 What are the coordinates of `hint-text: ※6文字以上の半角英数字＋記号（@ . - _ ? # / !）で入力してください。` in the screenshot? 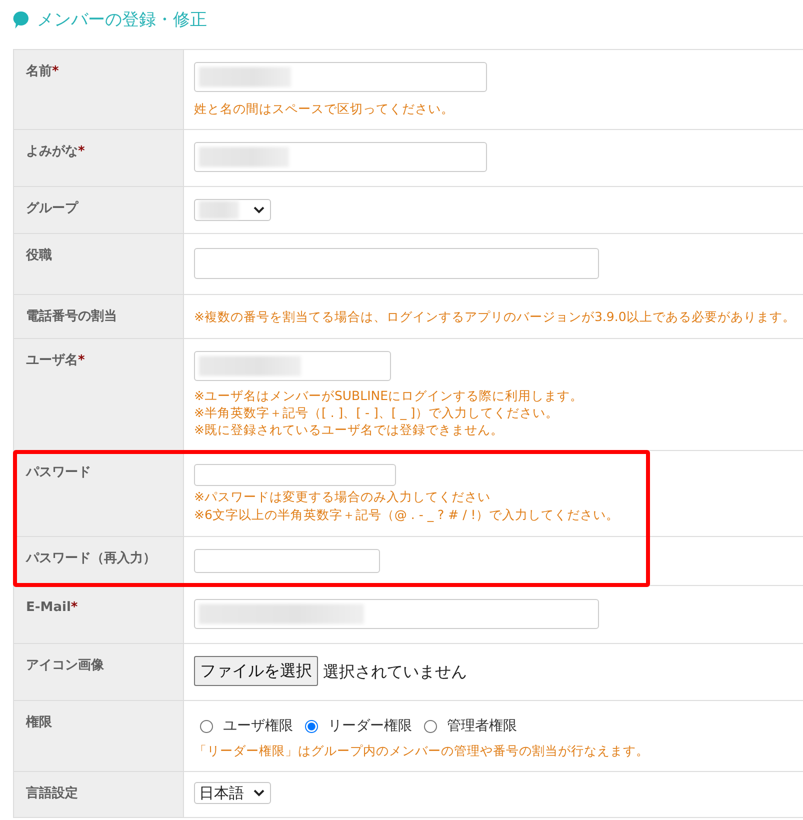 It's located at (407, 515).